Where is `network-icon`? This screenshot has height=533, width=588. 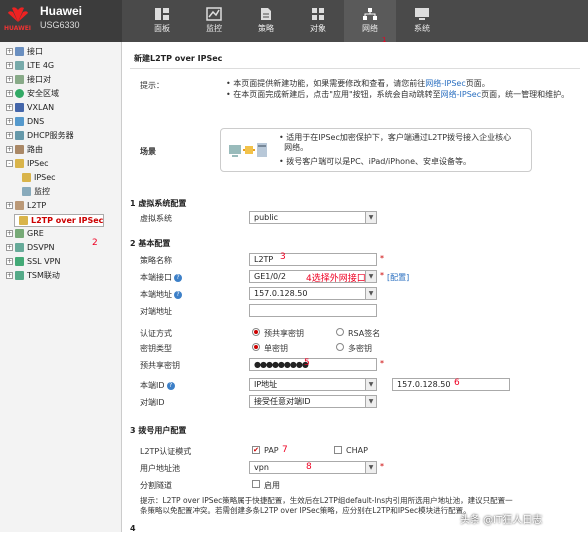
network-icon is located at coordinates (370, 14).